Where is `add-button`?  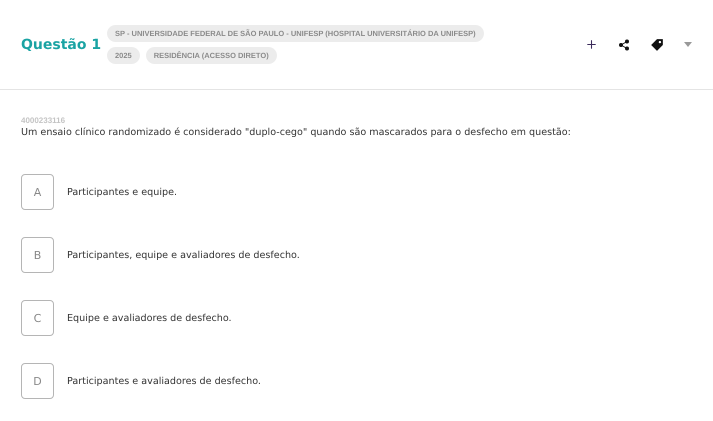
add-button is located at coordinates (591, 44).